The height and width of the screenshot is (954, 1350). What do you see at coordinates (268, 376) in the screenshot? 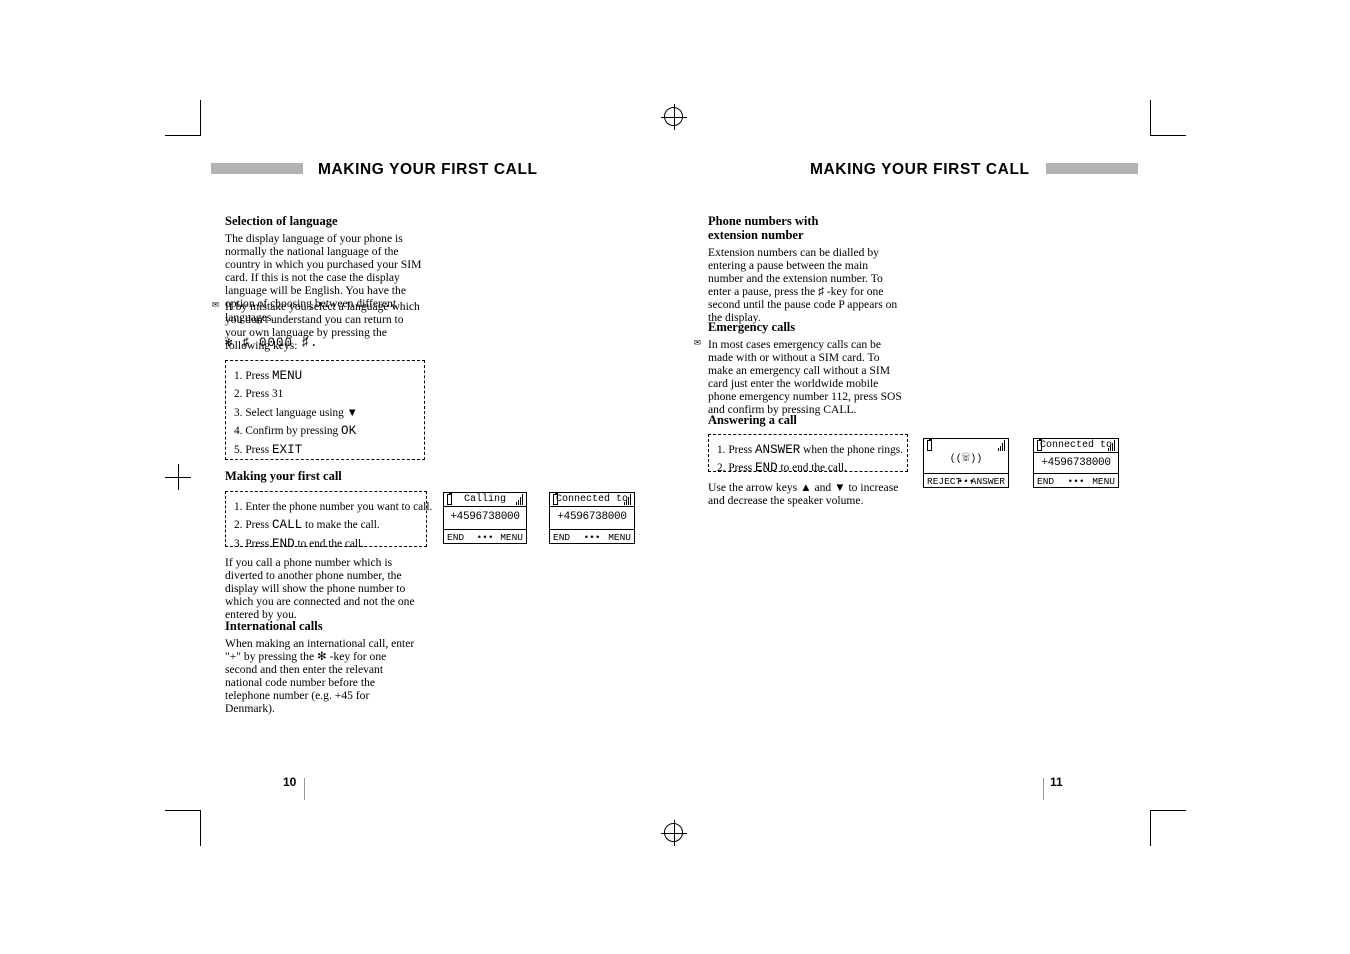
I see `step-item: 1. Press MENU` at bounding box center [268, 376].